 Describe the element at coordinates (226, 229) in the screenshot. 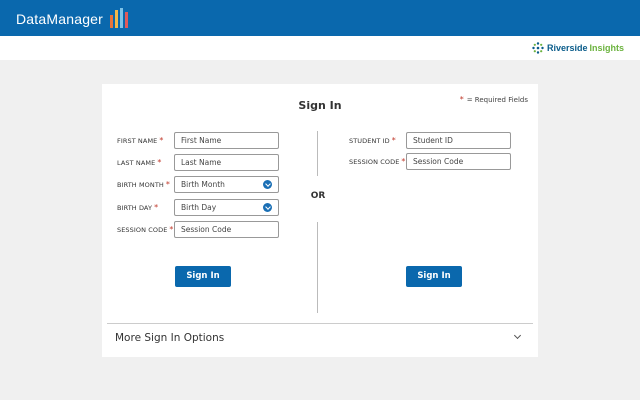

I see `session-code-input: Session Code` at that location.